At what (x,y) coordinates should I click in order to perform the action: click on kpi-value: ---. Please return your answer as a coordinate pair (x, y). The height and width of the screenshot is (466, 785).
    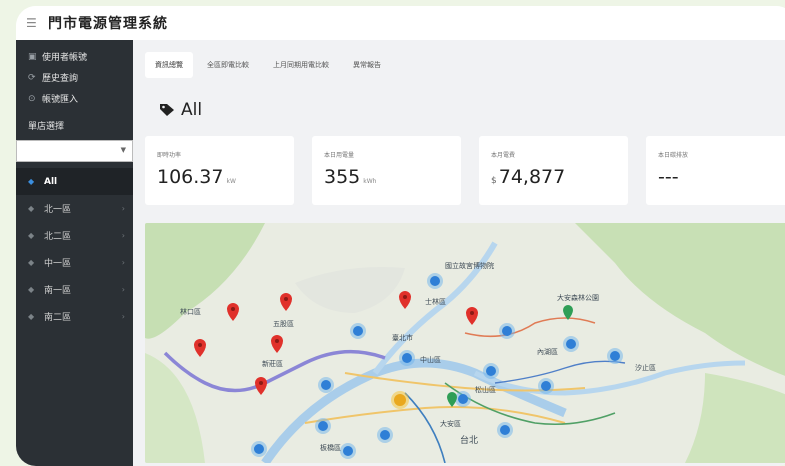
    Looking at the image, I should click on (668, 177).